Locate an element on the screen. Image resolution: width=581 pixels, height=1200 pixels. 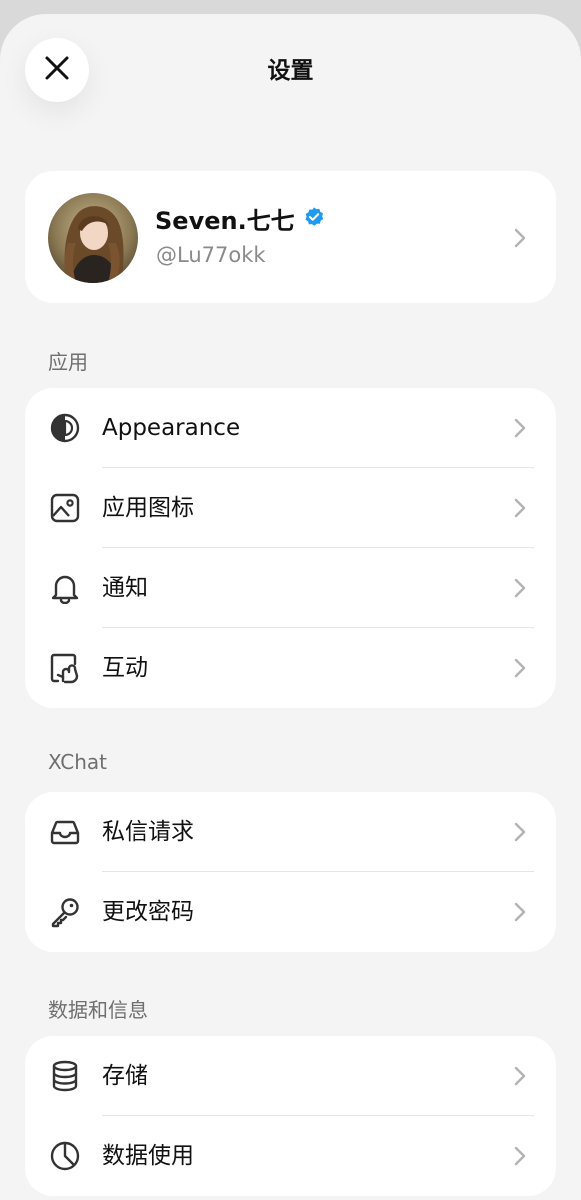
appearance-icon is located at coordinates (65, 428).